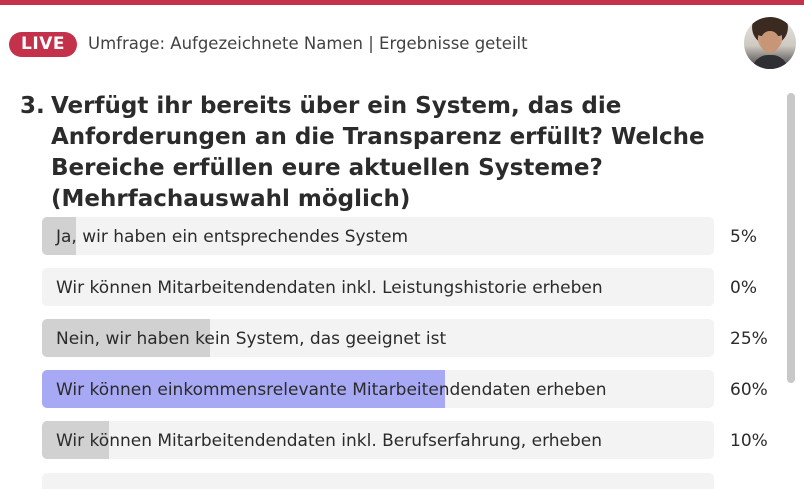 The width and height of the screenshot is (804, 489). Describe the element at coordinates (378, 481) in the screenshot. I see `poll-option-partial` at that location.